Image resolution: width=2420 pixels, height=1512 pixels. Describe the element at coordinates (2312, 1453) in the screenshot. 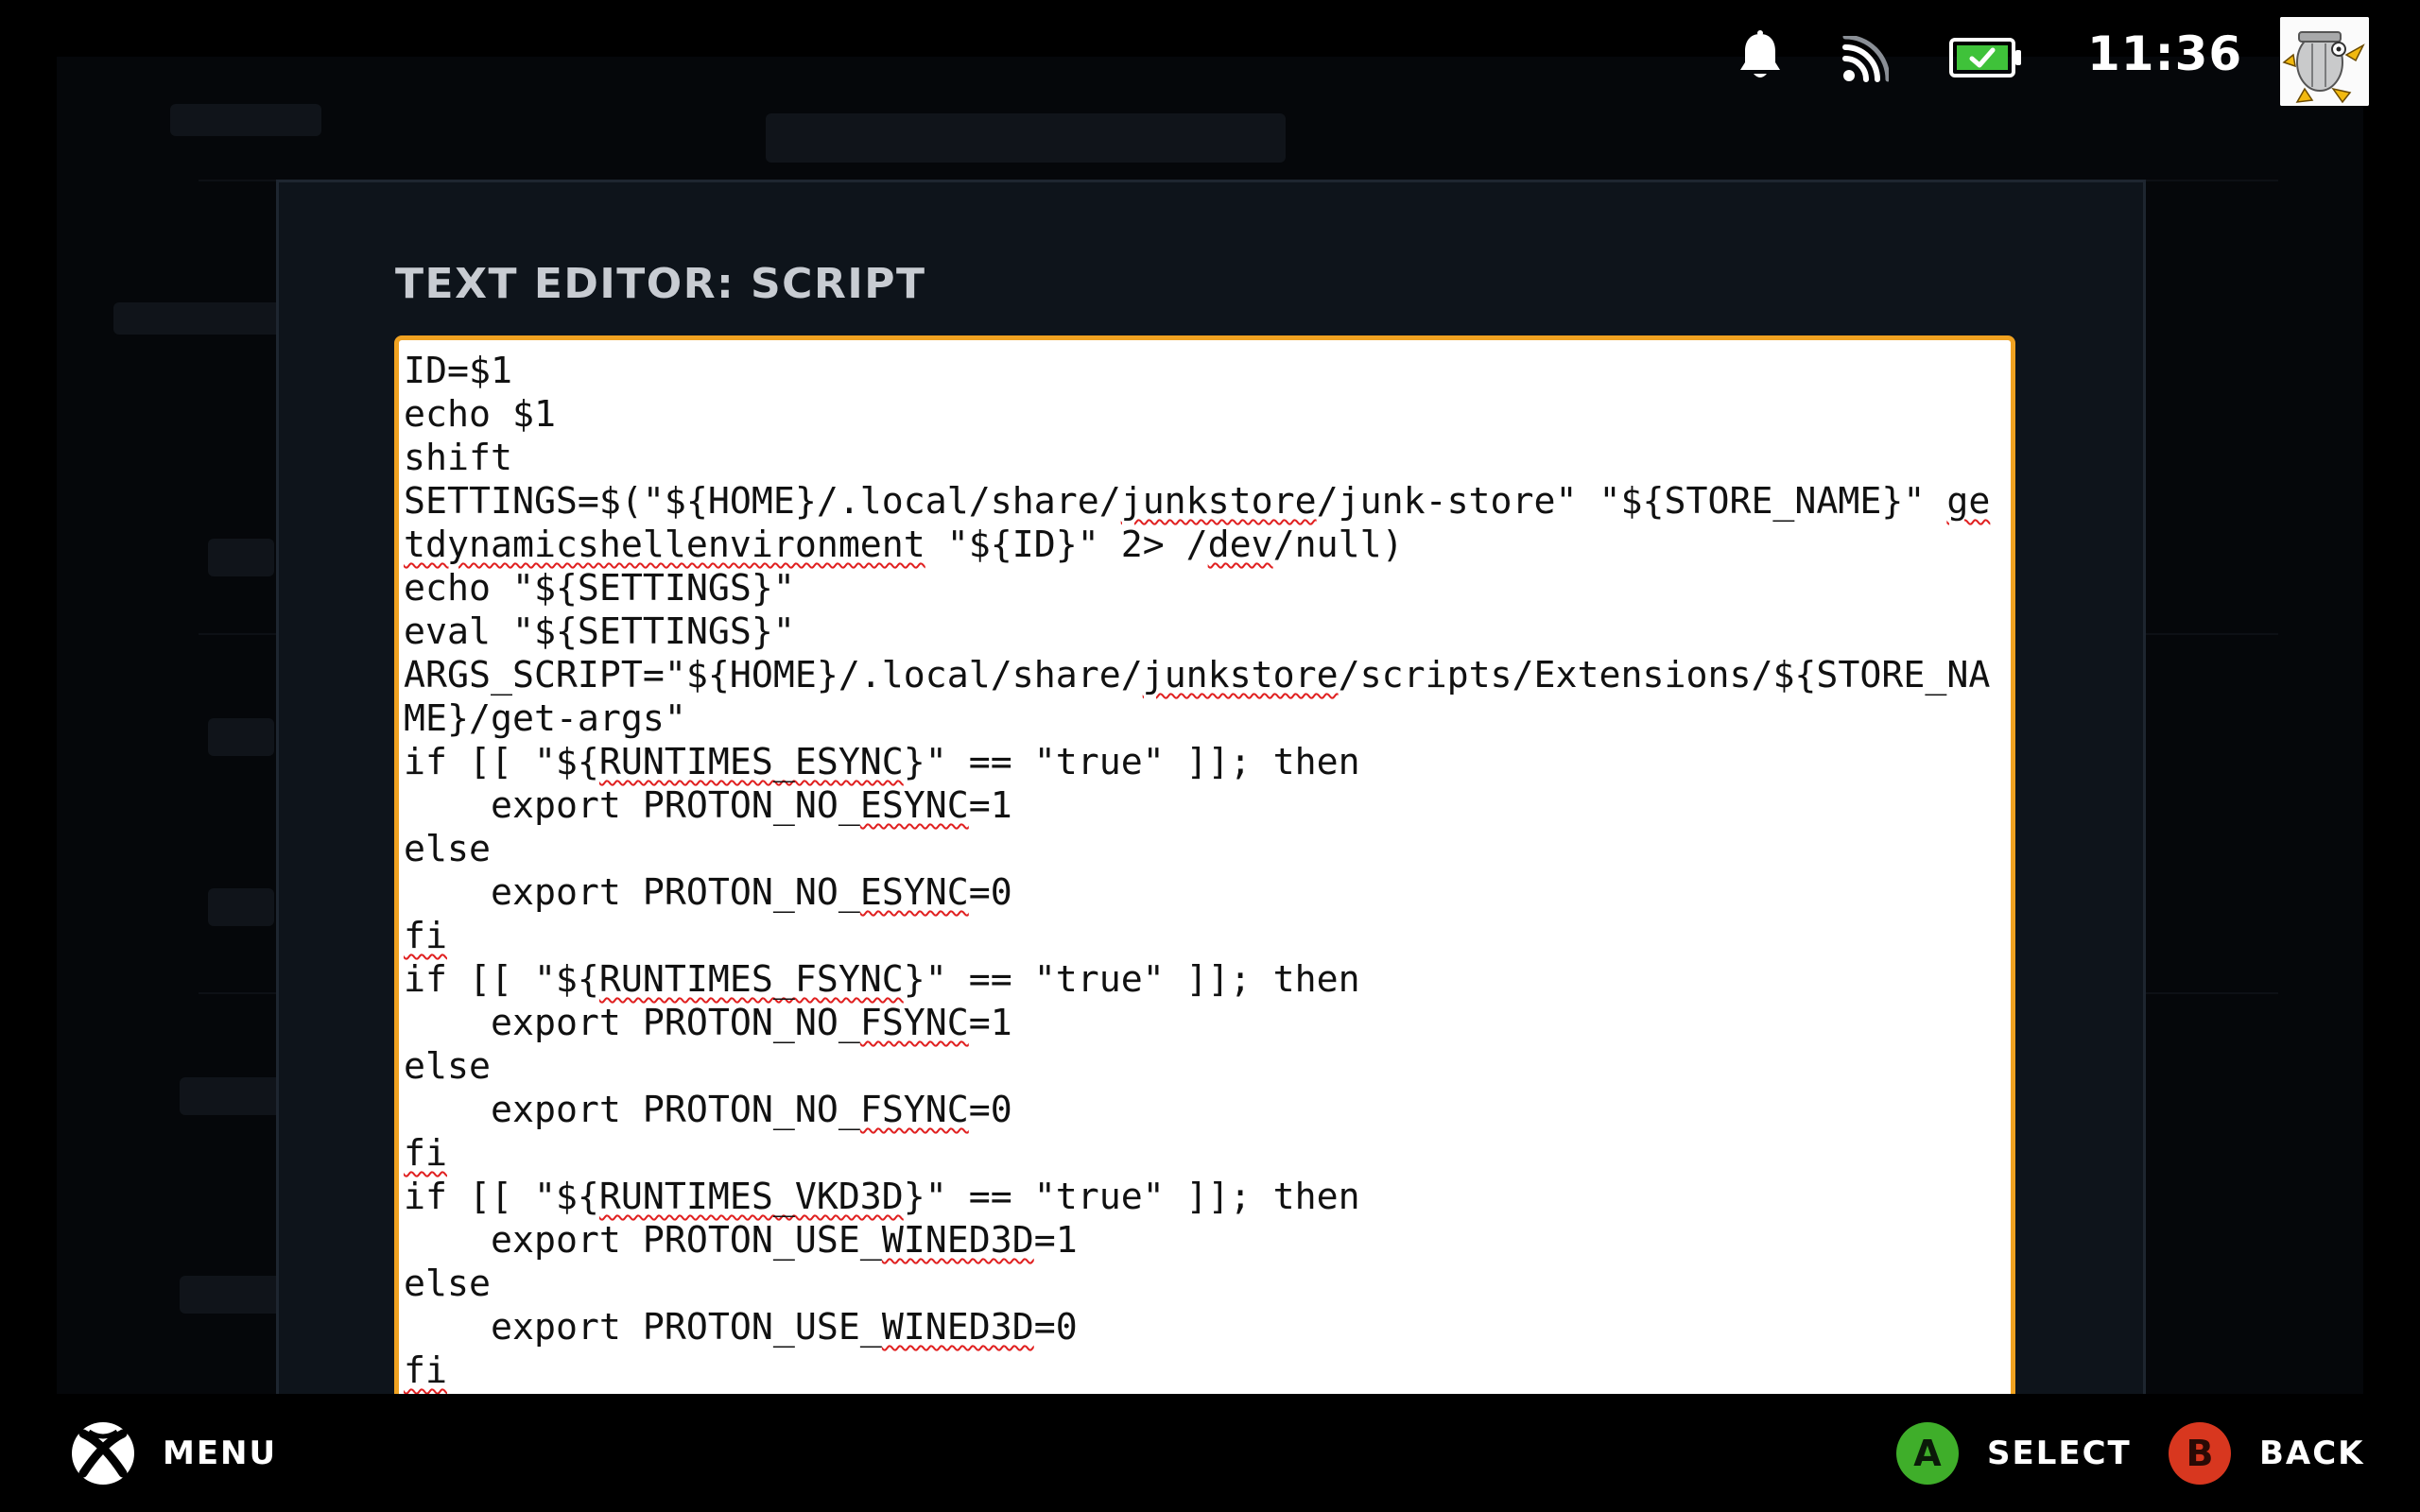

I see `back-label: BACK` at that location.